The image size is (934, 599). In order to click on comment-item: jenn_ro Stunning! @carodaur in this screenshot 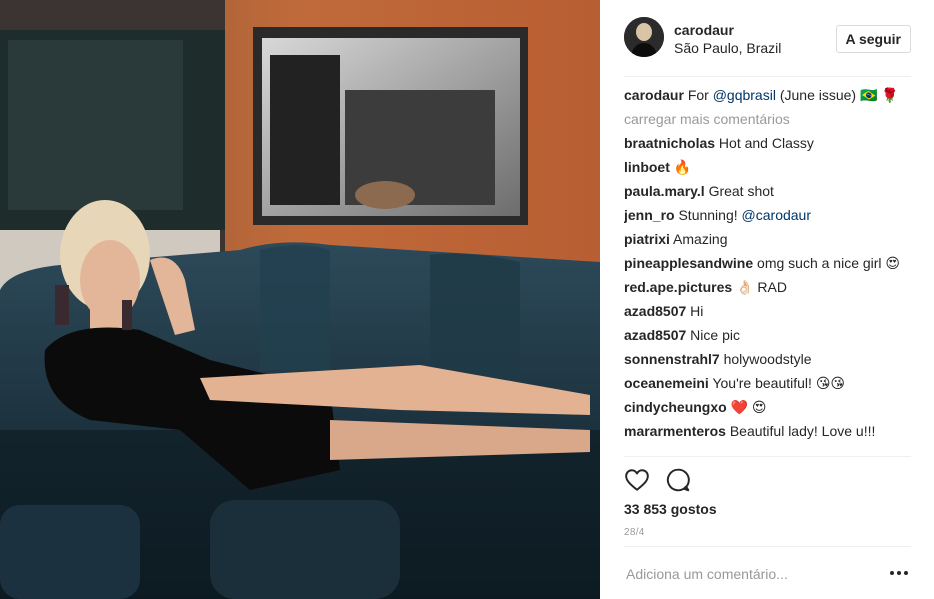, I will do `click(767, 215)`.